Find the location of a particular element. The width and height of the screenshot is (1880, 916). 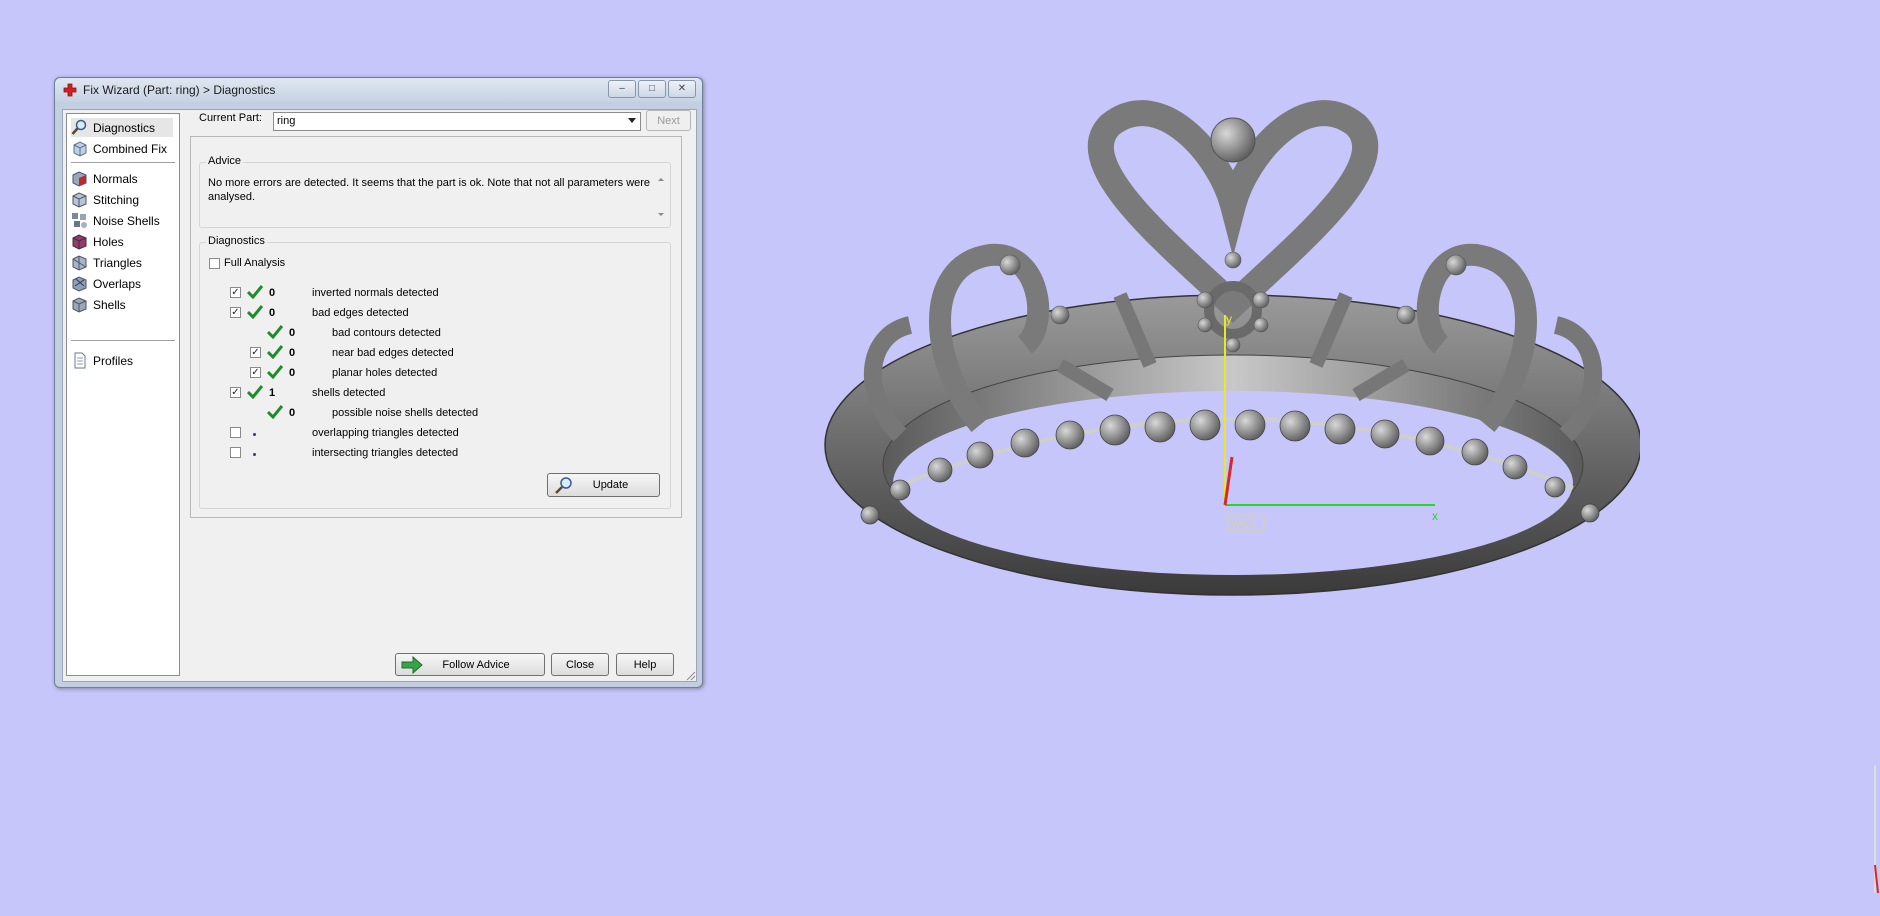

overlapping-triangles-label: overlapping triangles detected is located at coordinates (385, 433).